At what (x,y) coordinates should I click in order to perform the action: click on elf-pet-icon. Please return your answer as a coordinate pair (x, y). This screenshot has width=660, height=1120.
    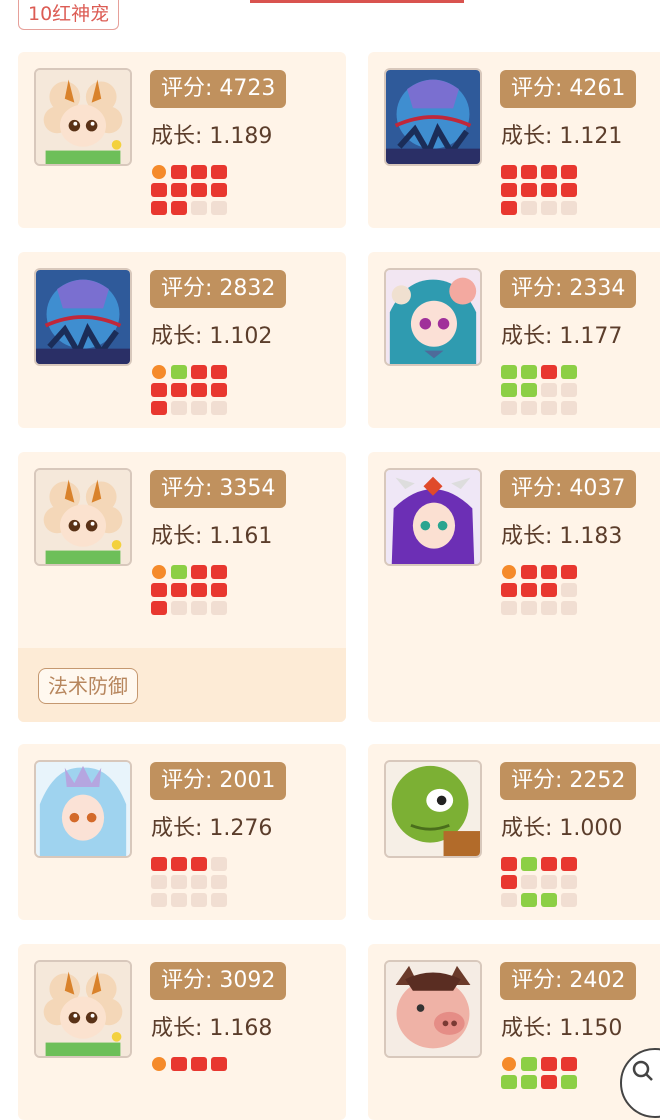
    Looking at the image, I should click on (433, 317).